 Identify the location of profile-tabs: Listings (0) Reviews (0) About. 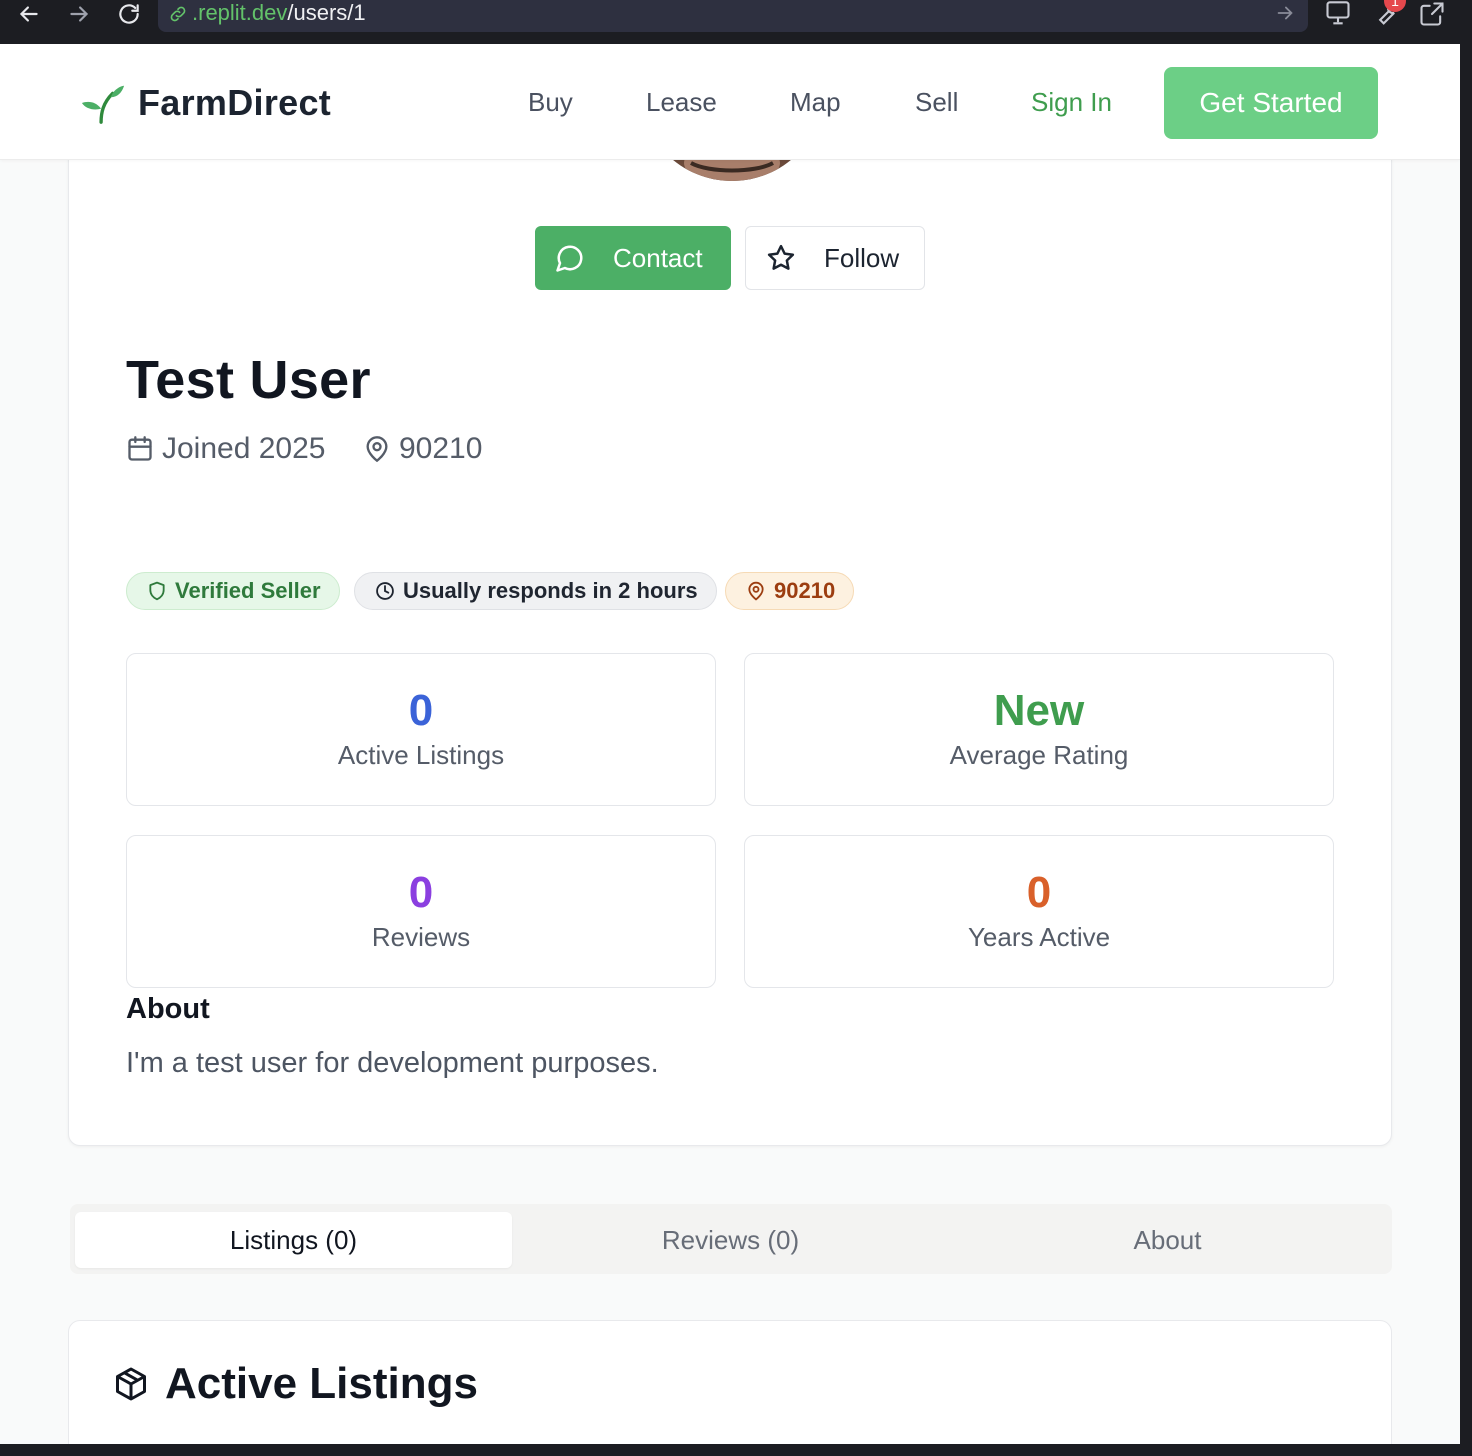
(731, 1239).